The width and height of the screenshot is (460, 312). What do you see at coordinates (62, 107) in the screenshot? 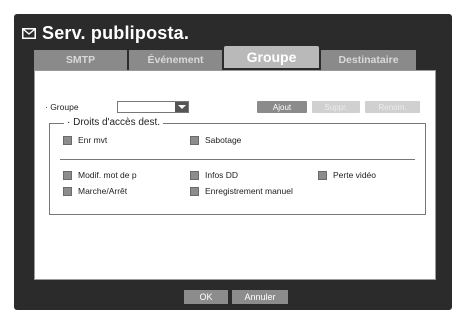
I see `group-label: · Groupe` at bounding box center [62, 107].